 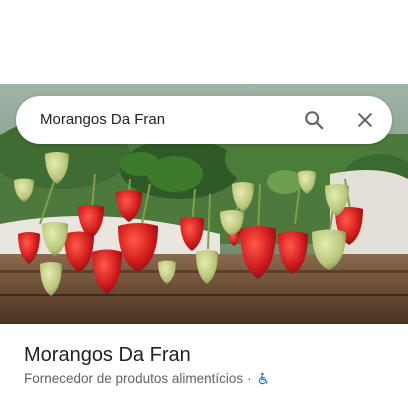 I want to click on place-category: Fornecedor de produtos alimentícios, so click(x=134, y=378).